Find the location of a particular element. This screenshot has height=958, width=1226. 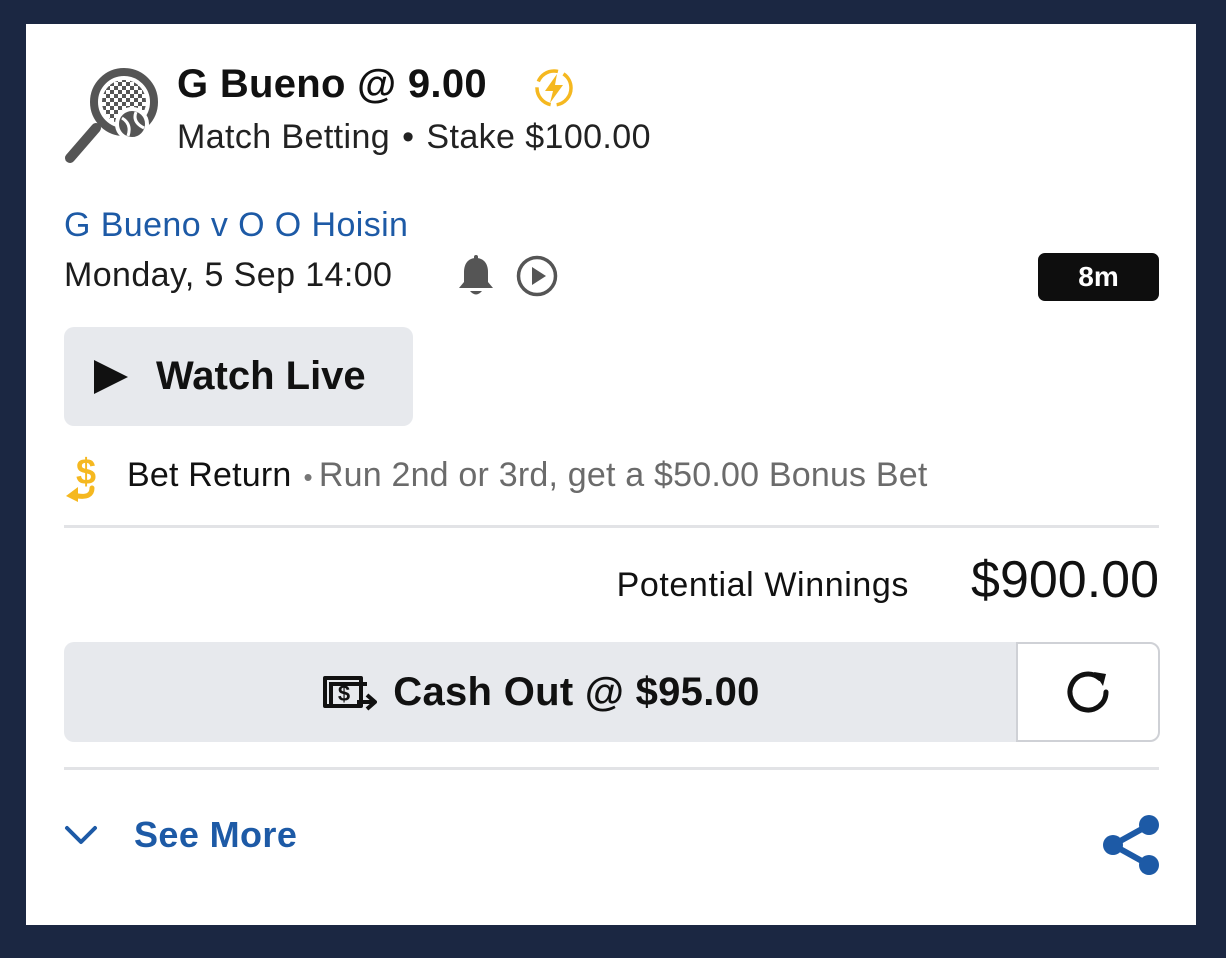

refresh-button is located at coordinates (1088, 692).